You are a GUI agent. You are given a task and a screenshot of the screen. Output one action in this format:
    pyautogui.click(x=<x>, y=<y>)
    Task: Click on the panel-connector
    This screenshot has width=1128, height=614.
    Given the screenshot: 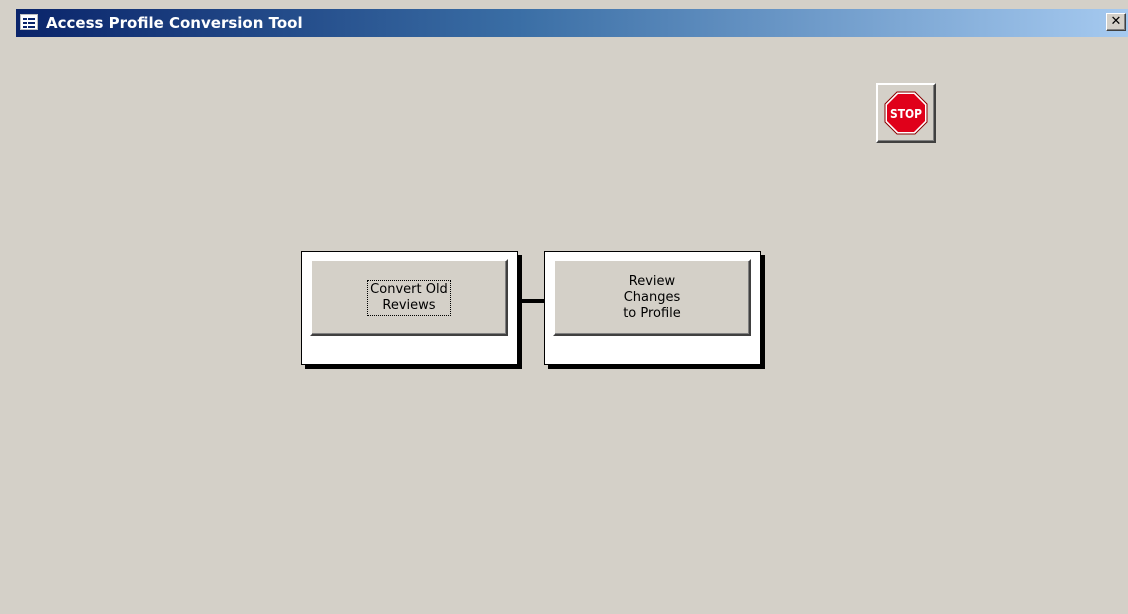 What is the action you would take?
    pyautogui.click(x=530, y=301)
    